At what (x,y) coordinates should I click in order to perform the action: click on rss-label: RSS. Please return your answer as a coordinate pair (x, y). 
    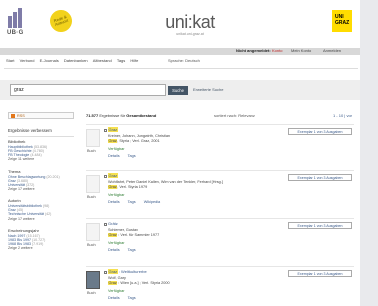
    Looking at the image, I should click on (21, 116).